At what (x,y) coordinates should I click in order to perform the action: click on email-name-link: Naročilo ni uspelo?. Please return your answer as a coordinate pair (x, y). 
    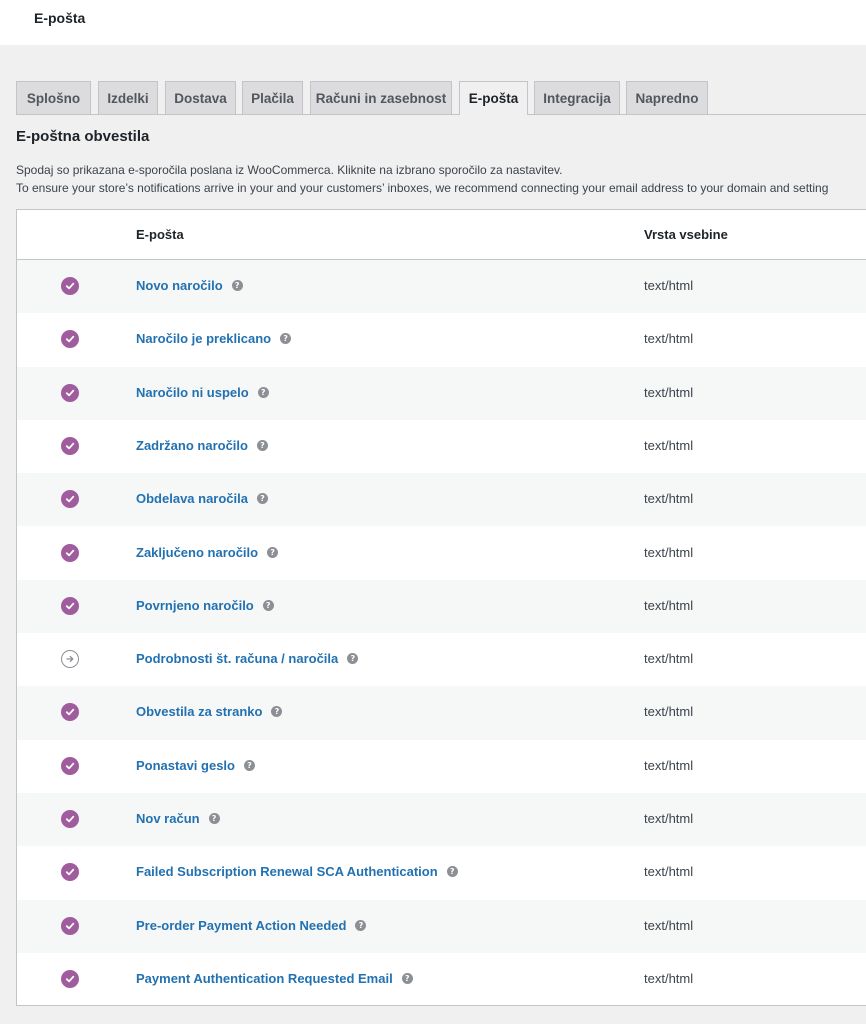
    Looking at the image, I should click on (202, 392).